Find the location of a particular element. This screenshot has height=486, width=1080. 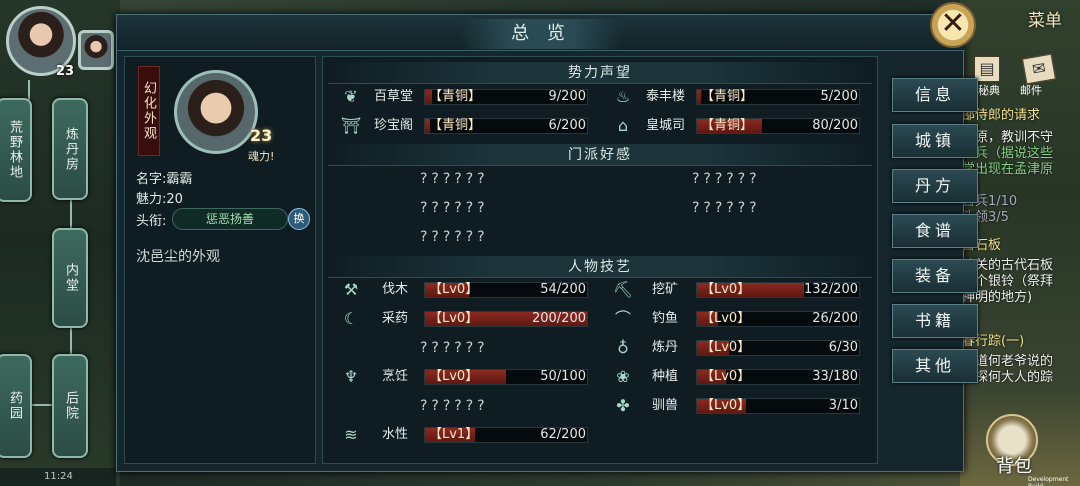

section-affinity: 门派好感 is located at coordinates (600, 155).